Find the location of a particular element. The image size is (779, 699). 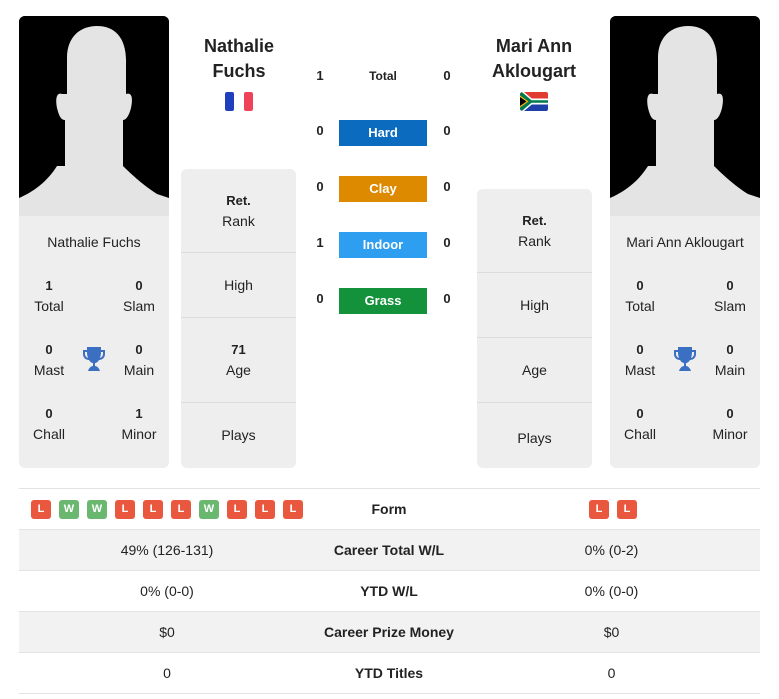

table-row: $0 Career Prize Money $0 is located at coordinates (389, 632).